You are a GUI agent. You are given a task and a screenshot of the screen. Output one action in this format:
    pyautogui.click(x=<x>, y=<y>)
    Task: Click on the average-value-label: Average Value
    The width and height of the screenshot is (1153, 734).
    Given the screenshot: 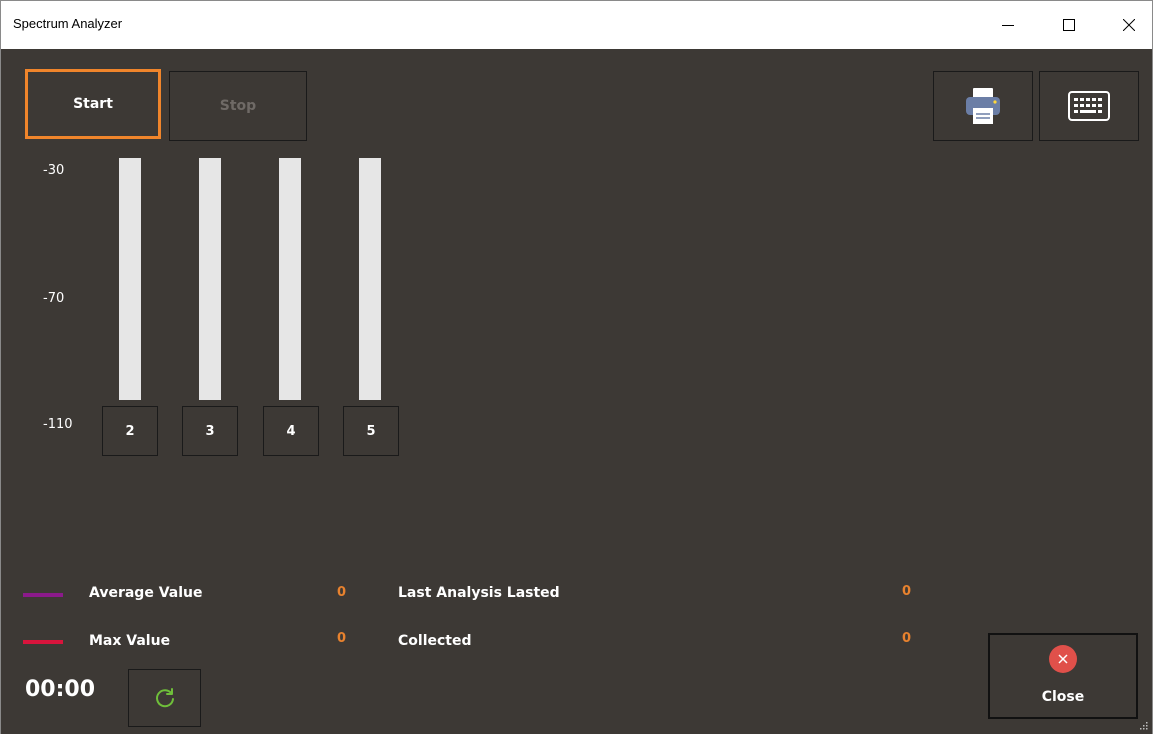 What is the action you would take?
    pyautogui.click(x=146, y=593)
    